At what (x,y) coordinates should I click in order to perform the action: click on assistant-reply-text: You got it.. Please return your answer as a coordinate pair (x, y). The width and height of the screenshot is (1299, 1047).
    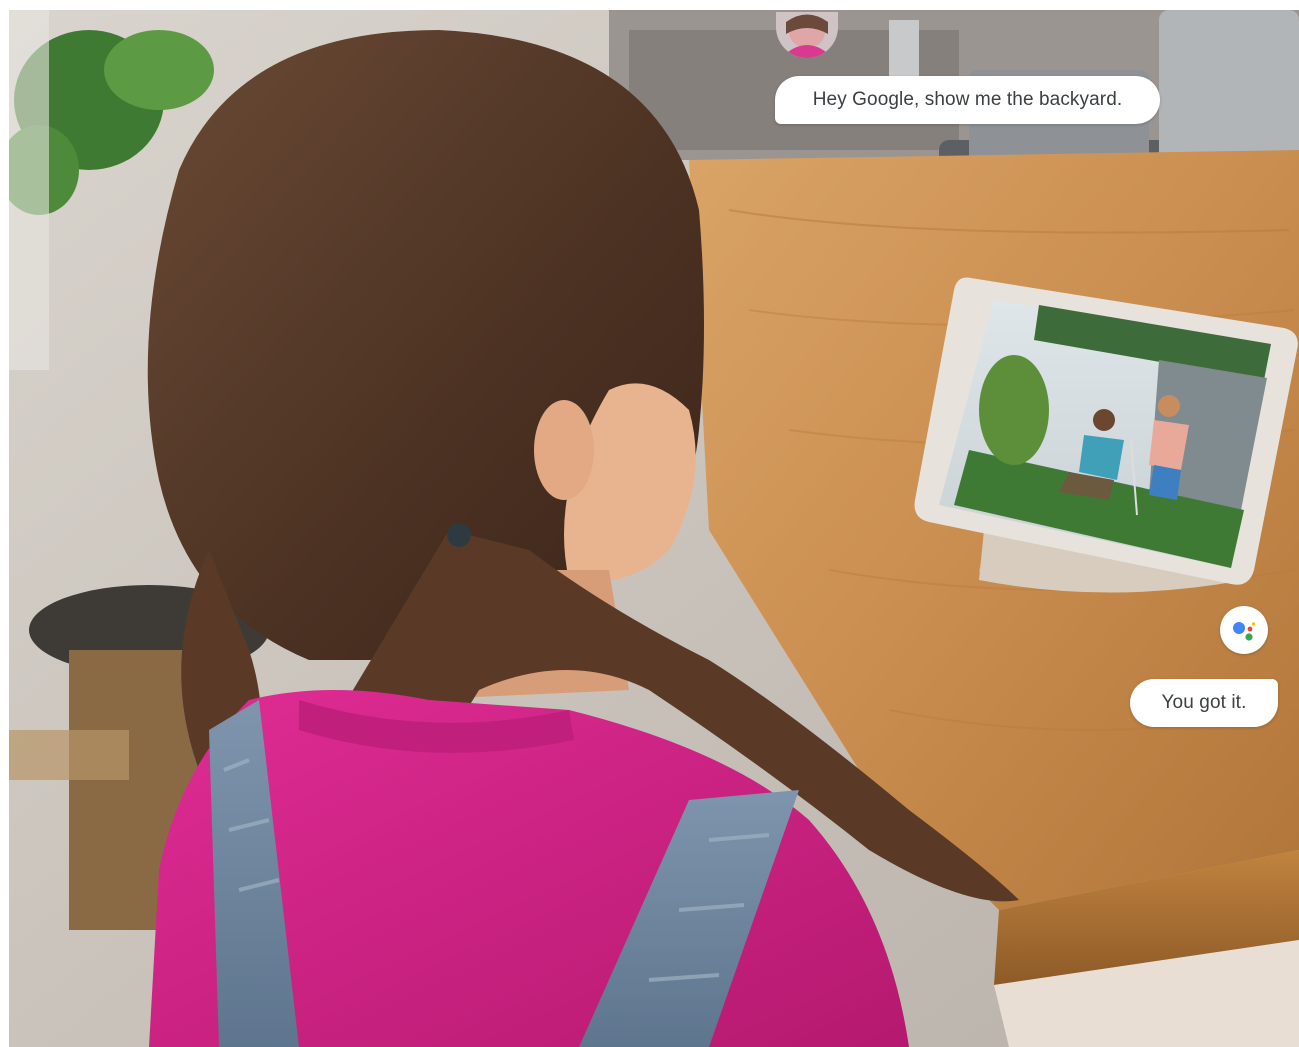
    Looking at the image, I should click on (1204, 702).